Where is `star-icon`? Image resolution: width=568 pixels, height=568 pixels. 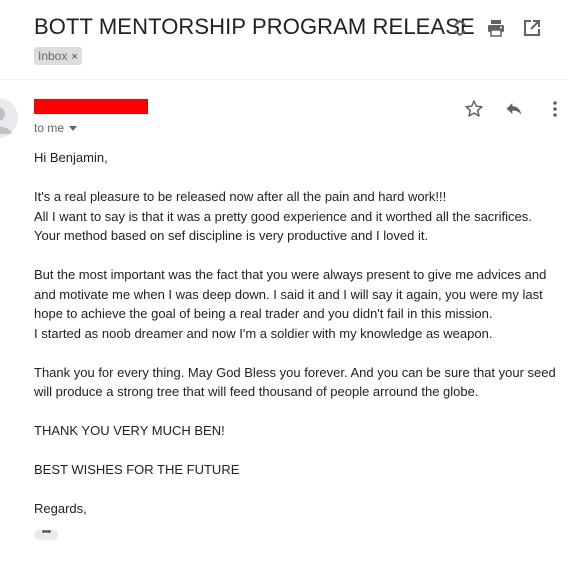 star-icon is located at coordinates (474, 109).